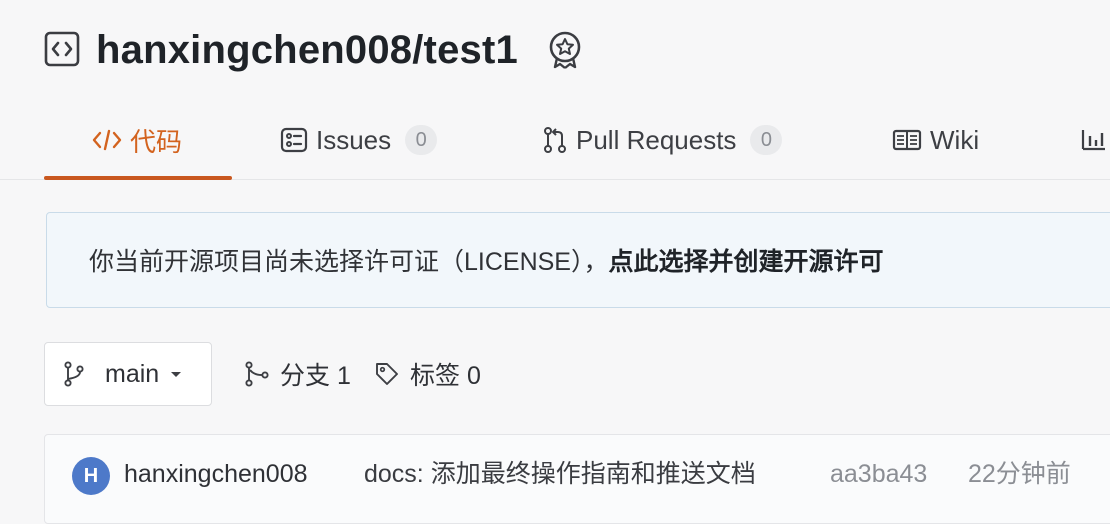 This screenshot has width=1110, height=524. What do you see at coordinates (387, 374) in the screenshot?
I see `tag-icon` at bounding box center [387, 374].